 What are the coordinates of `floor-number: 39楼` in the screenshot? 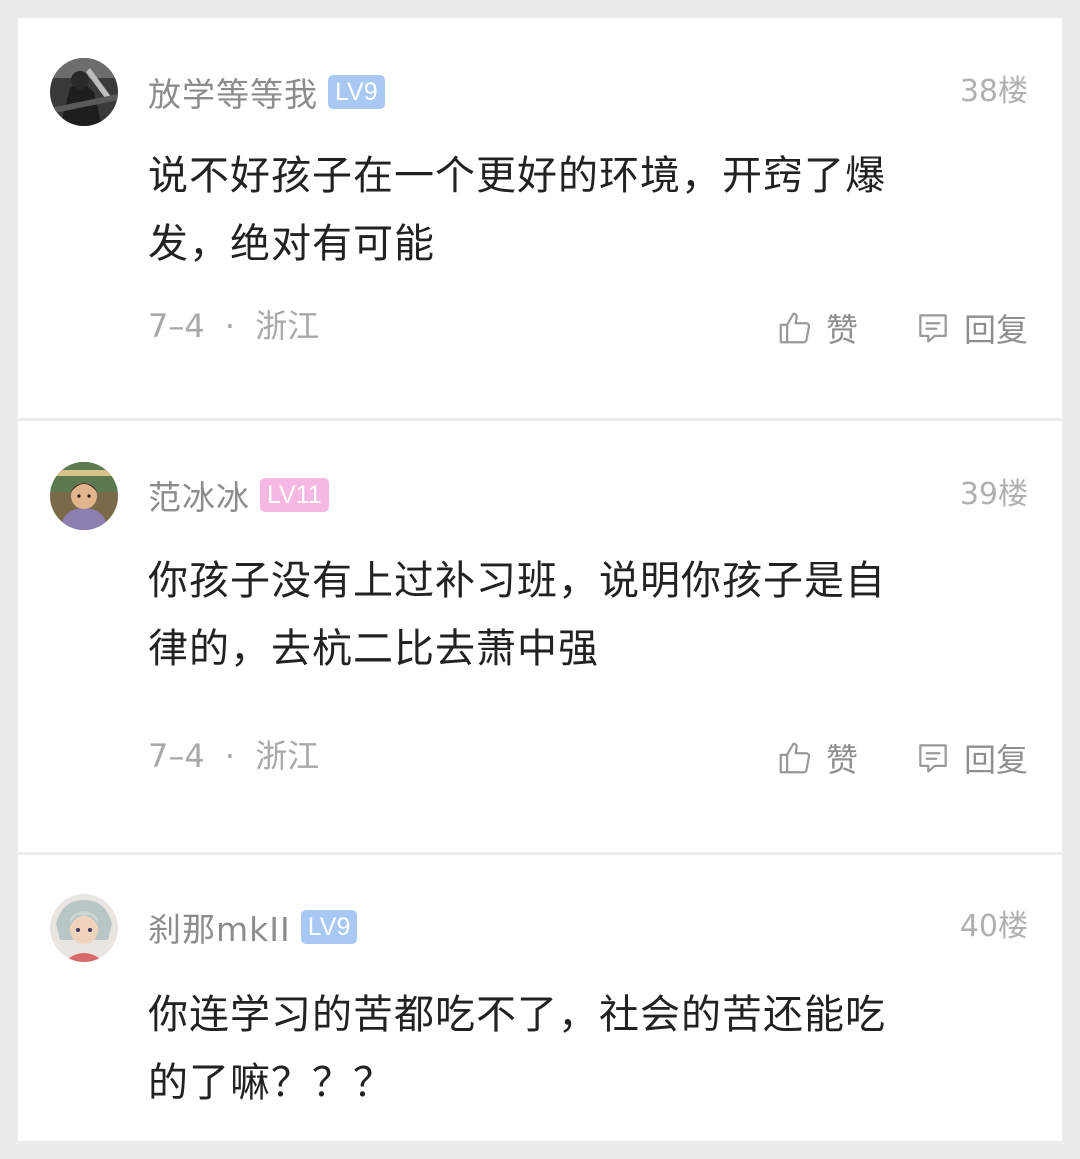 It's located at (993, 494).